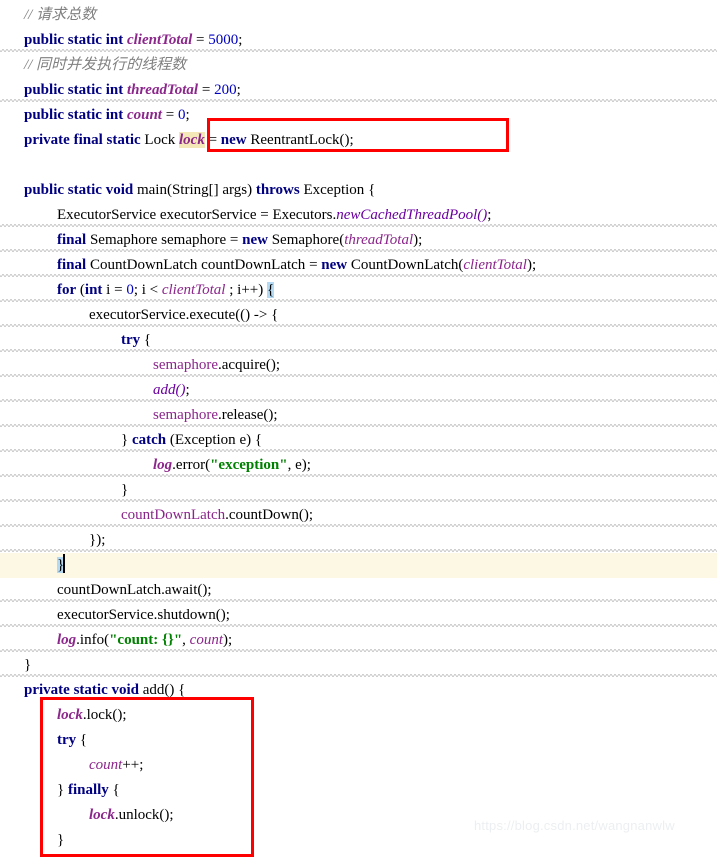 The width and height of the screenshot is (717, 857). I want to click on code-line: countDownLatch.countDown();, so click(358, 515).